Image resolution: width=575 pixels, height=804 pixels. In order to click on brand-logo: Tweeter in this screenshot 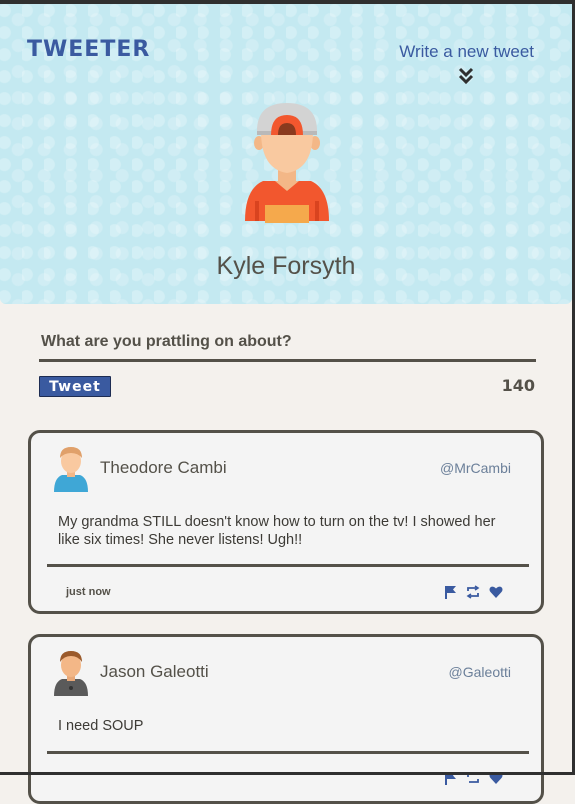, I will do `click(88, 49)`.